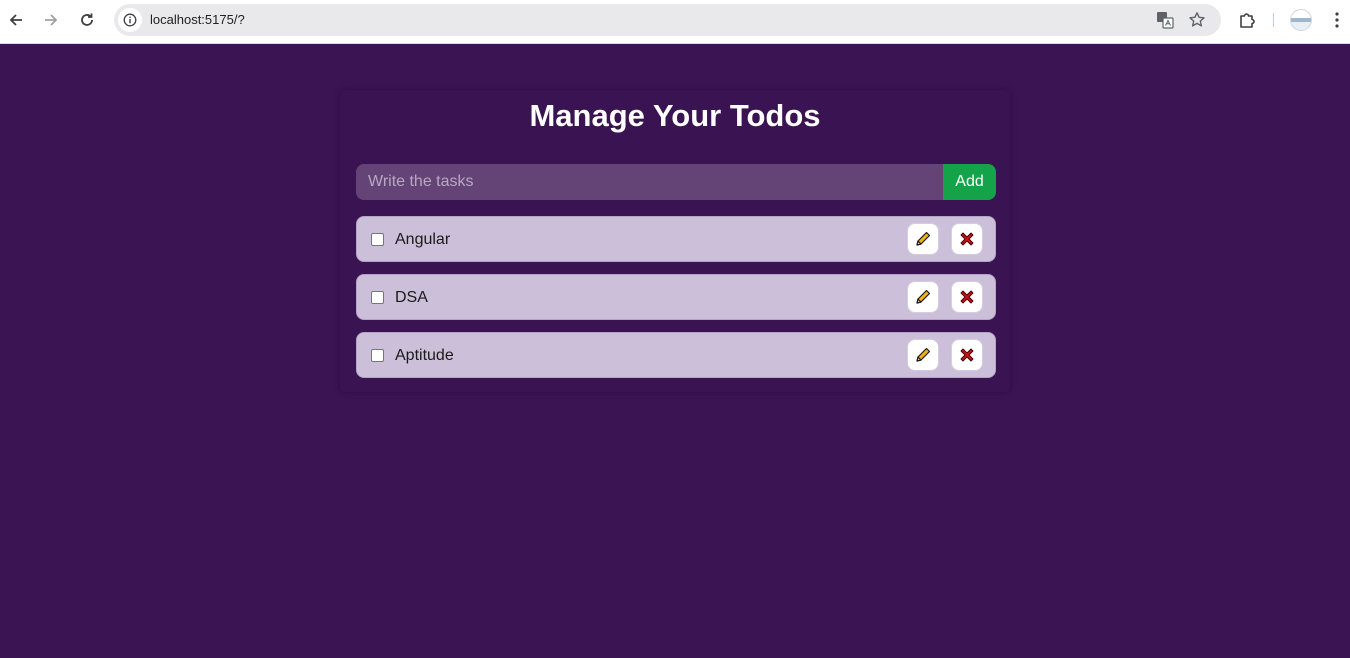 This screenshot has height=658, width=1350. I want to click on todo-item: Aptitude, so click(676, 355).